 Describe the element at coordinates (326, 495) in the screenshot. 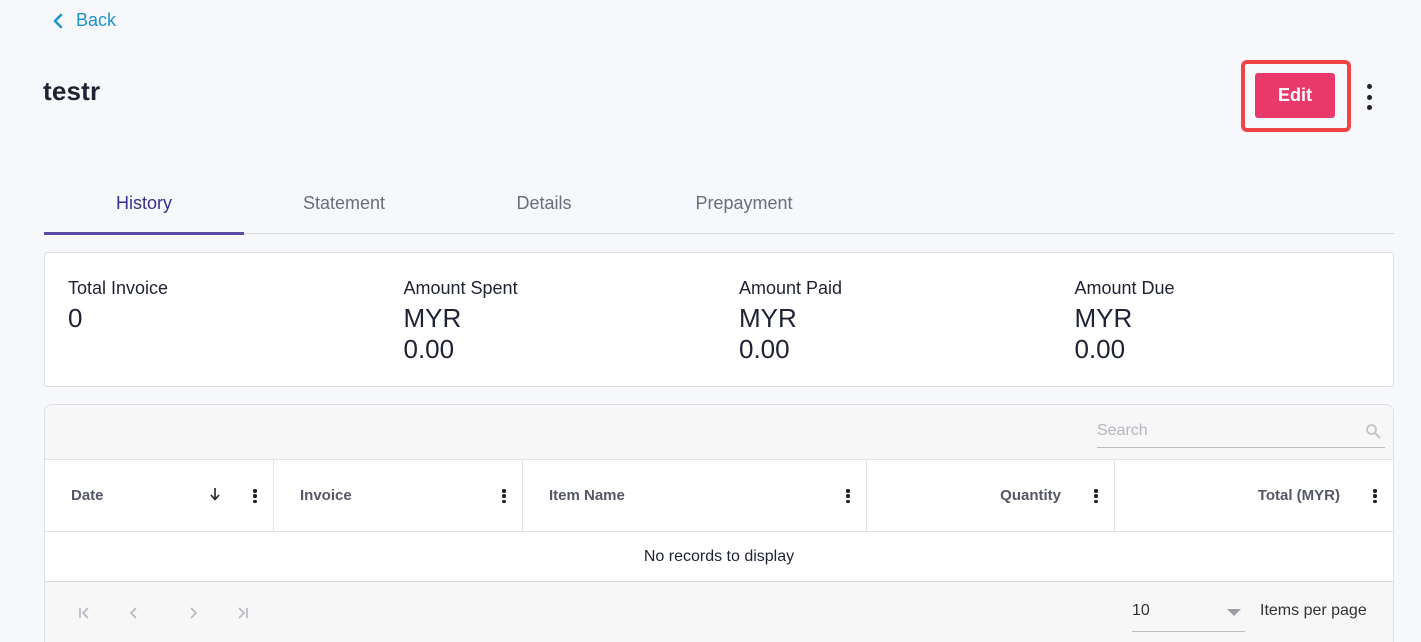

I see `column-label: Invoice` at that location.